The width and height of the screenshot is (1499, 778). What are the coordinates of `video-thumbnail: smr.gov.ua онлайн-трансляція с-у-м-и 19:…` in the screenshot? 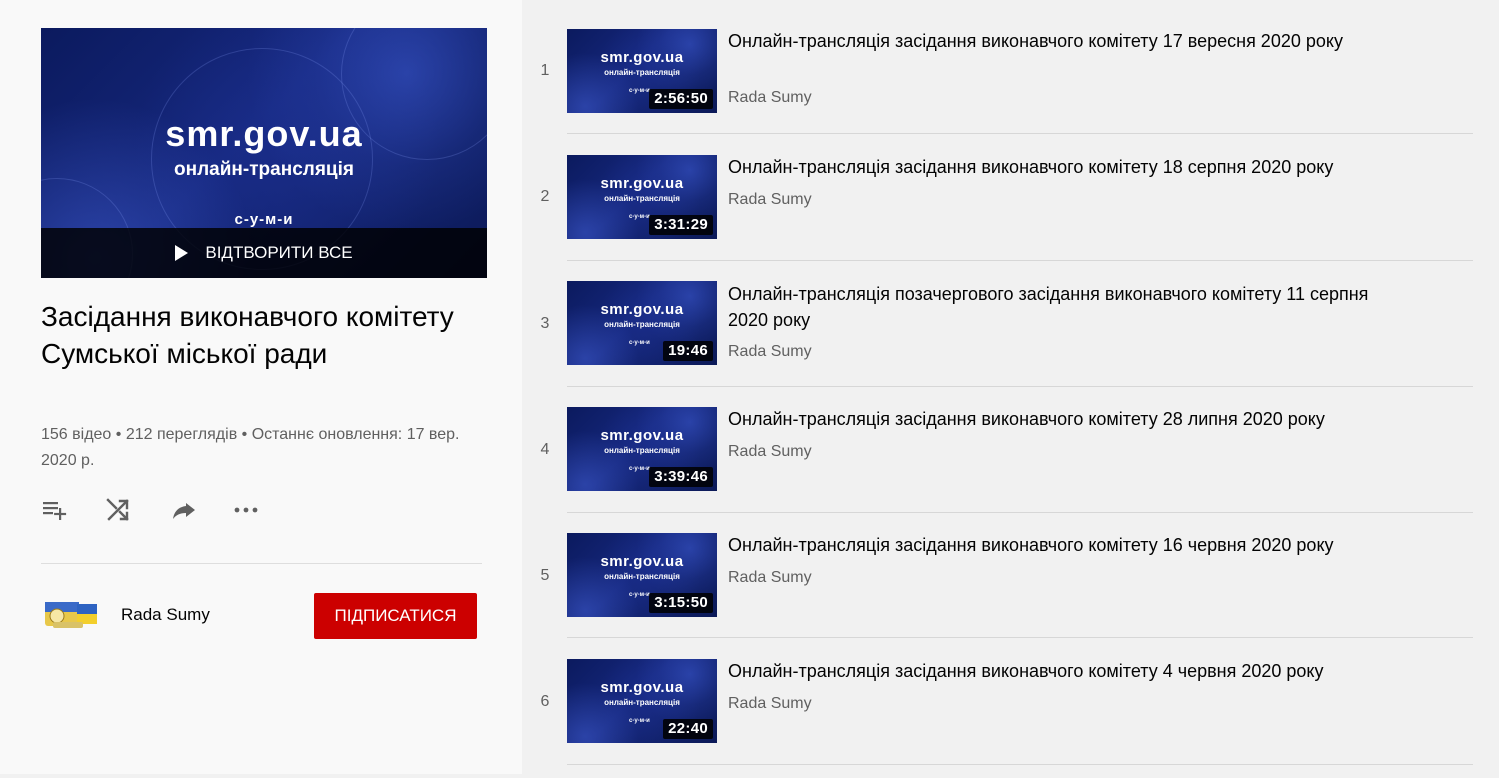 It's located at (642, 323).